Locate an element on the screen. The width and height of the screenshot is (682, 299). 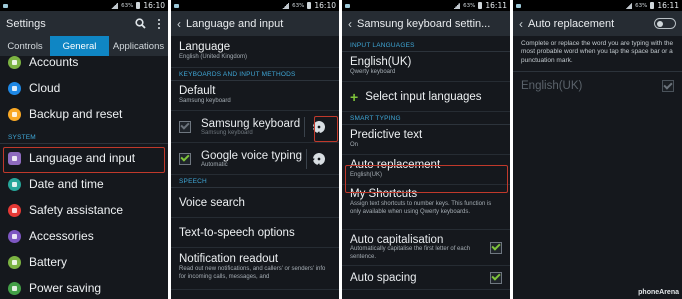
settings-item-label: Language and input is located at coordinates (82, 158).